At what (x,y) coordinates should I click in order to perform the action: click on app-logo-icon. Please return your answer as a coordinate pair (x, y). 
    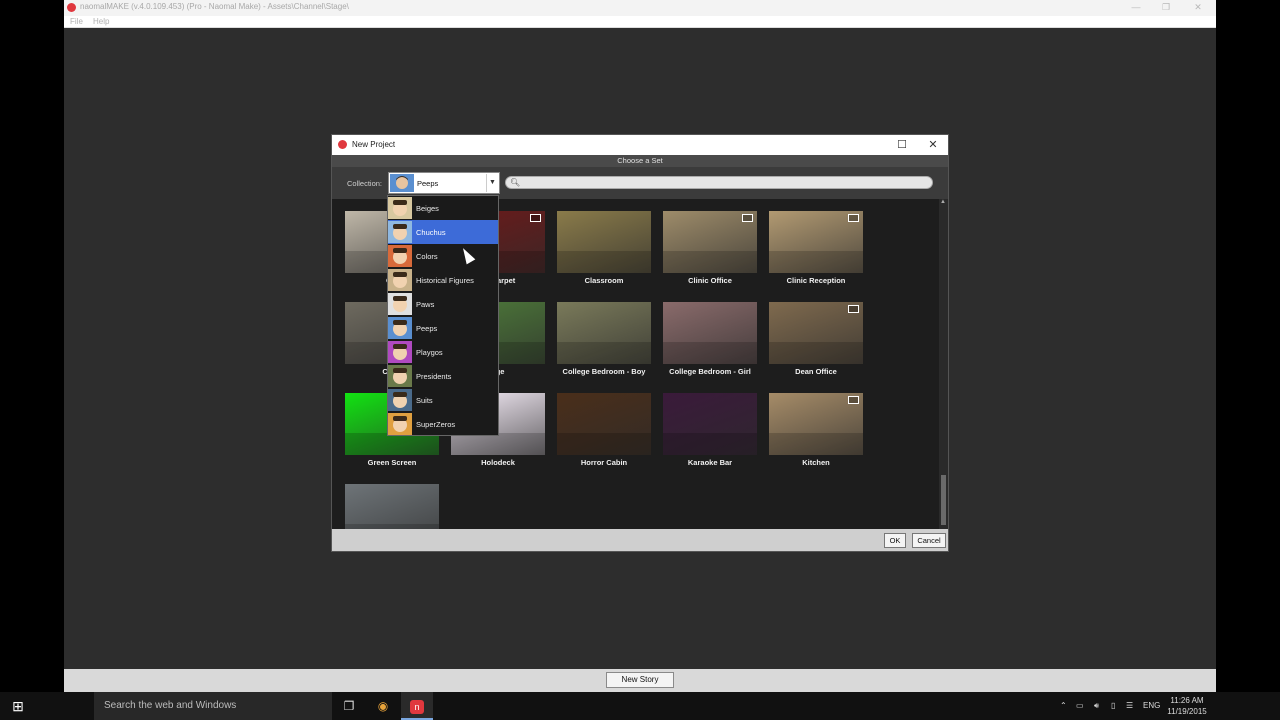
    Looking at the image, I should click on (71, 7).